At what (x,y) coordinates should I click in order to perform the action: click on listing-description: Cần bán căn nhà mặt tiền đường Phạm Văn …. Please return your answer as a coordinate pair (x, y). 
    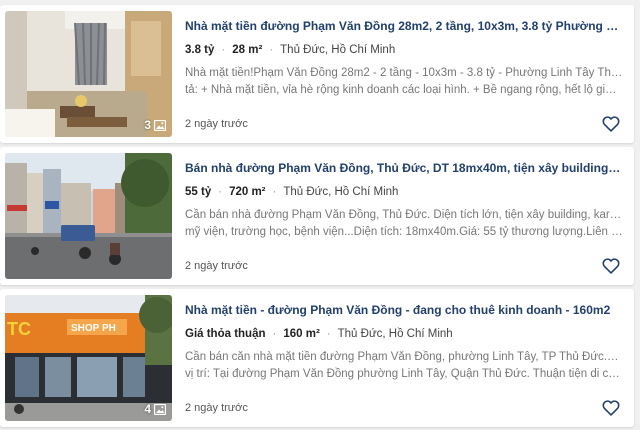
    Looking at the image, I should click on (404, 366).